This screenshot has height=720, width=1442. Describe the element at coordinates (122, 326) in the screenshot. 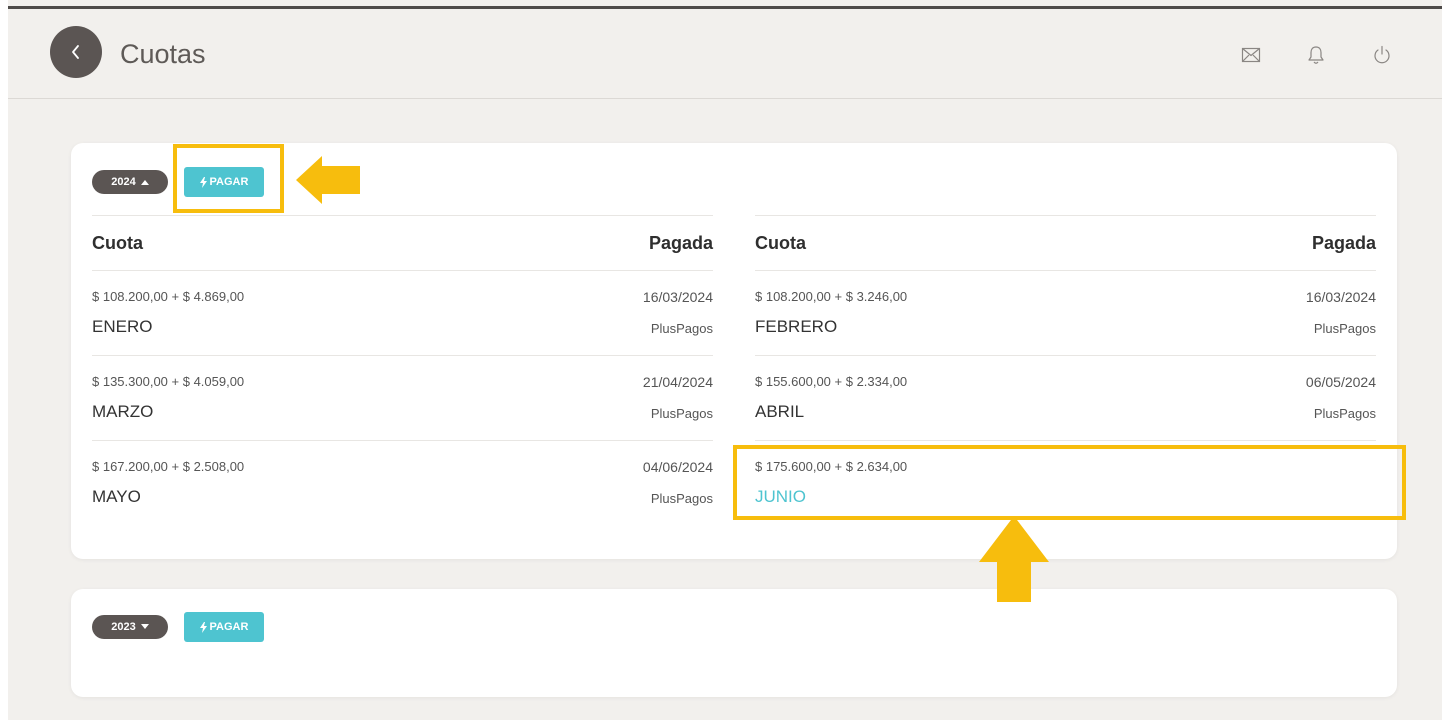

I see `installment-month: ENERO` at that location.